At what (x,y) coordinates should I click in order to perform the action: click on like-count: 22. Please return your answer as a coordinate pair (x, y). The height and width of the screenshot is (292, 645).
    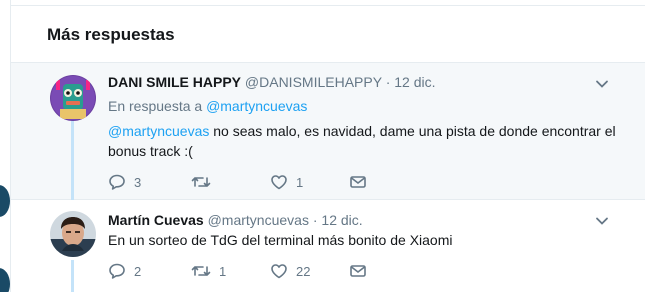
    Looking at the image, I should click on (303, 271).